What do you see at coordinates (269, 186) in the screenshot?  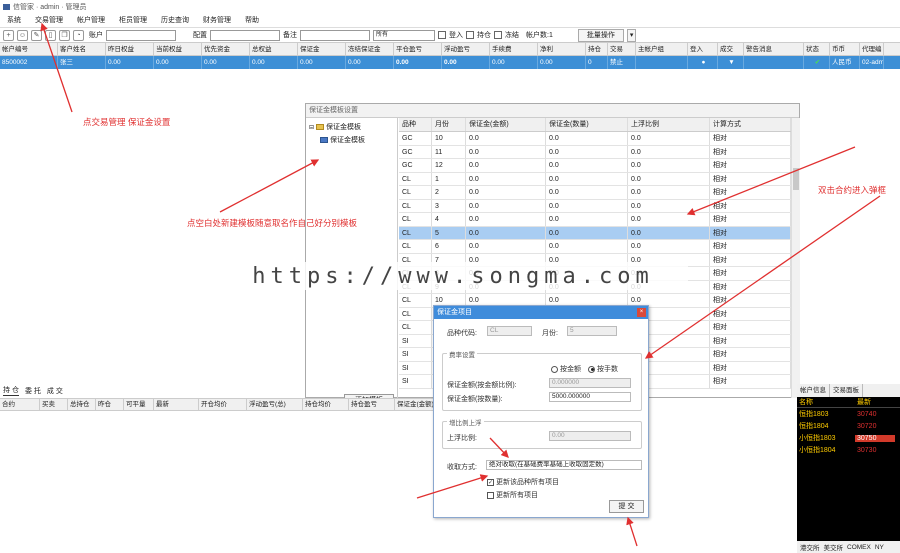 I see `arrow-to-tree` at bounding box center [269, 186].